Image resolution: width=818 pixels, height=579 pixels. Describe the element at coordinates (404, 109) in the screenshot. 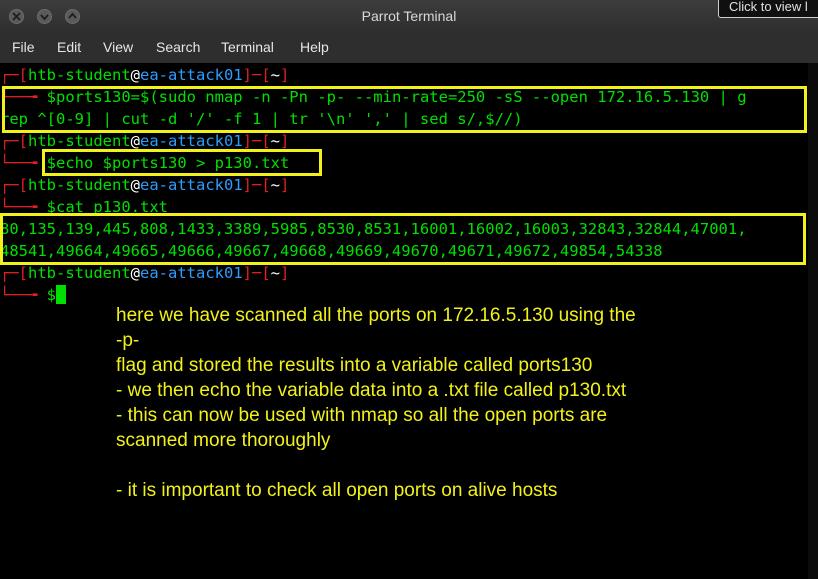

I see `highlight-box-nmap-command` at that location.